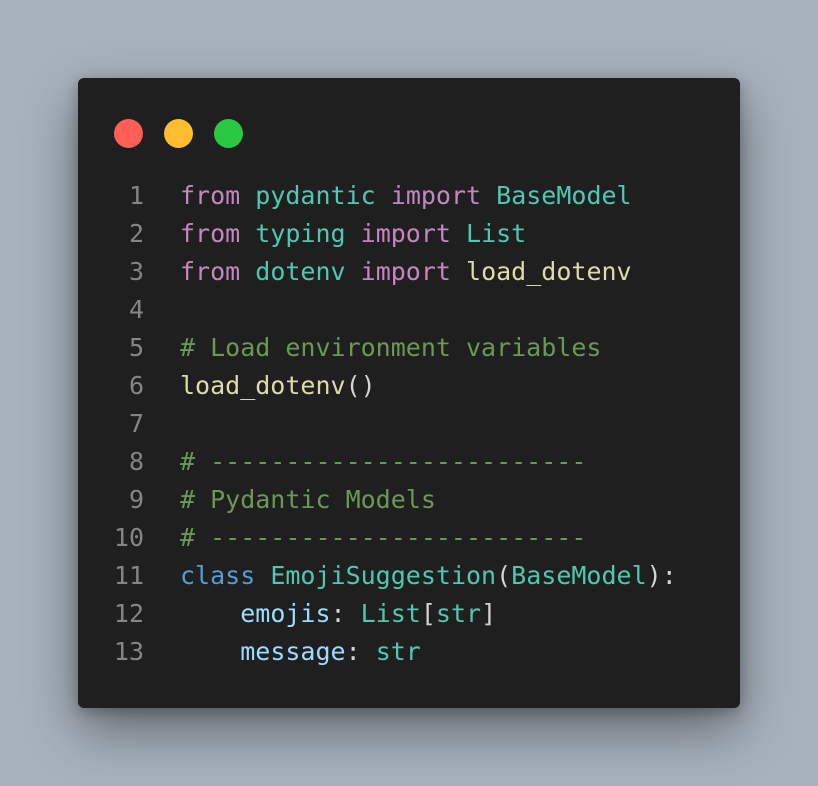 The width and height of the screenshot is (818, 786). Describe the element at coordinates (136, 461) in the screenshot. I see `line-number: 8` at that location.